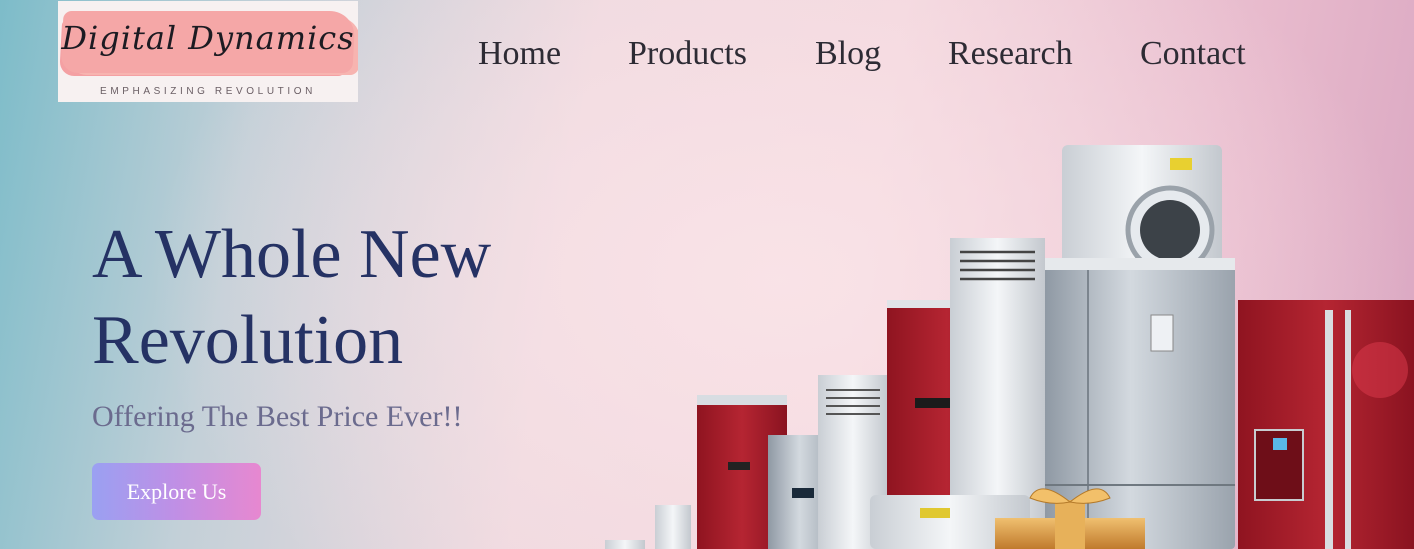  What do you see at coordinates (352, 298) in the screenshot?
I see `hero-title: A Whole New Revolution` at bounding box center [352, 298].